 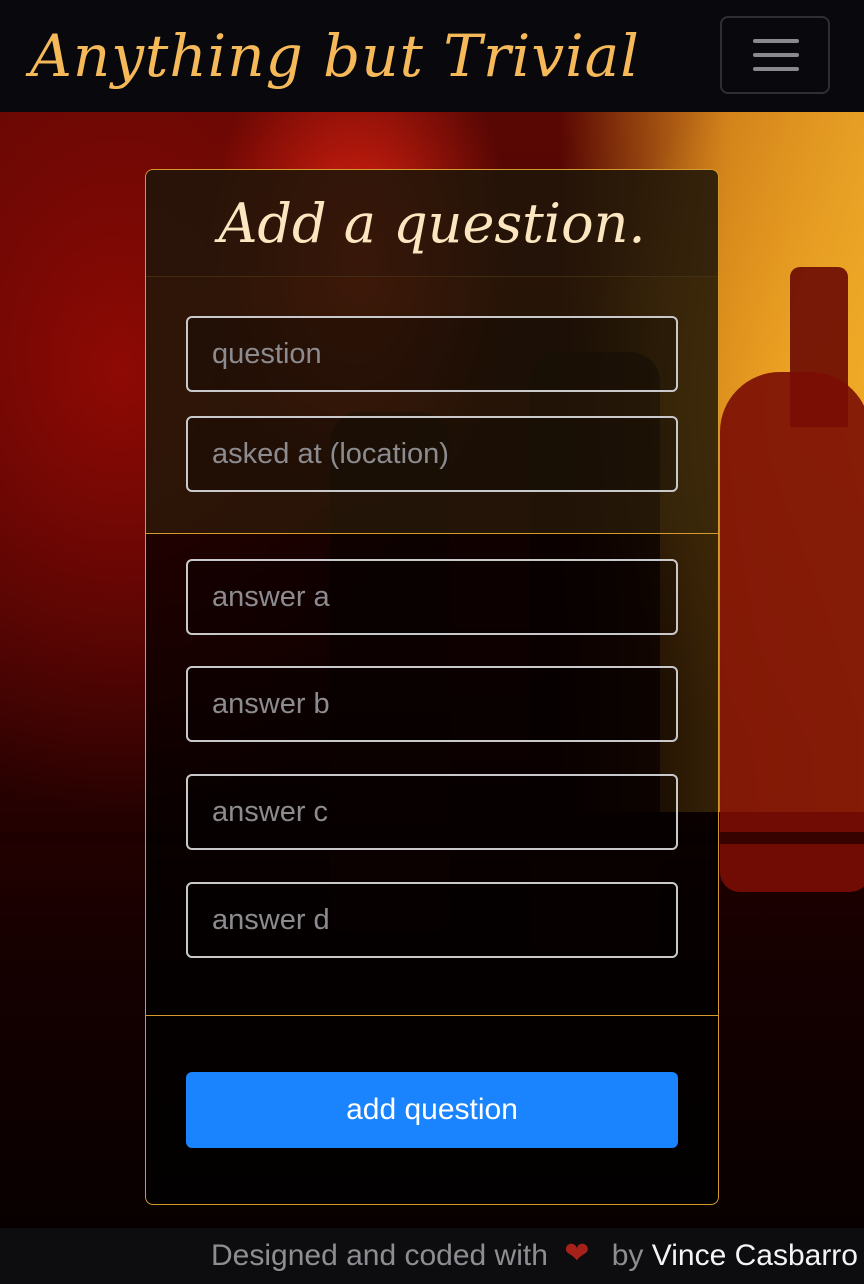 What do you see at coordinates (432, 812) in the screenshot?
I see `answer-c-input` at bounding box center [432, 812].